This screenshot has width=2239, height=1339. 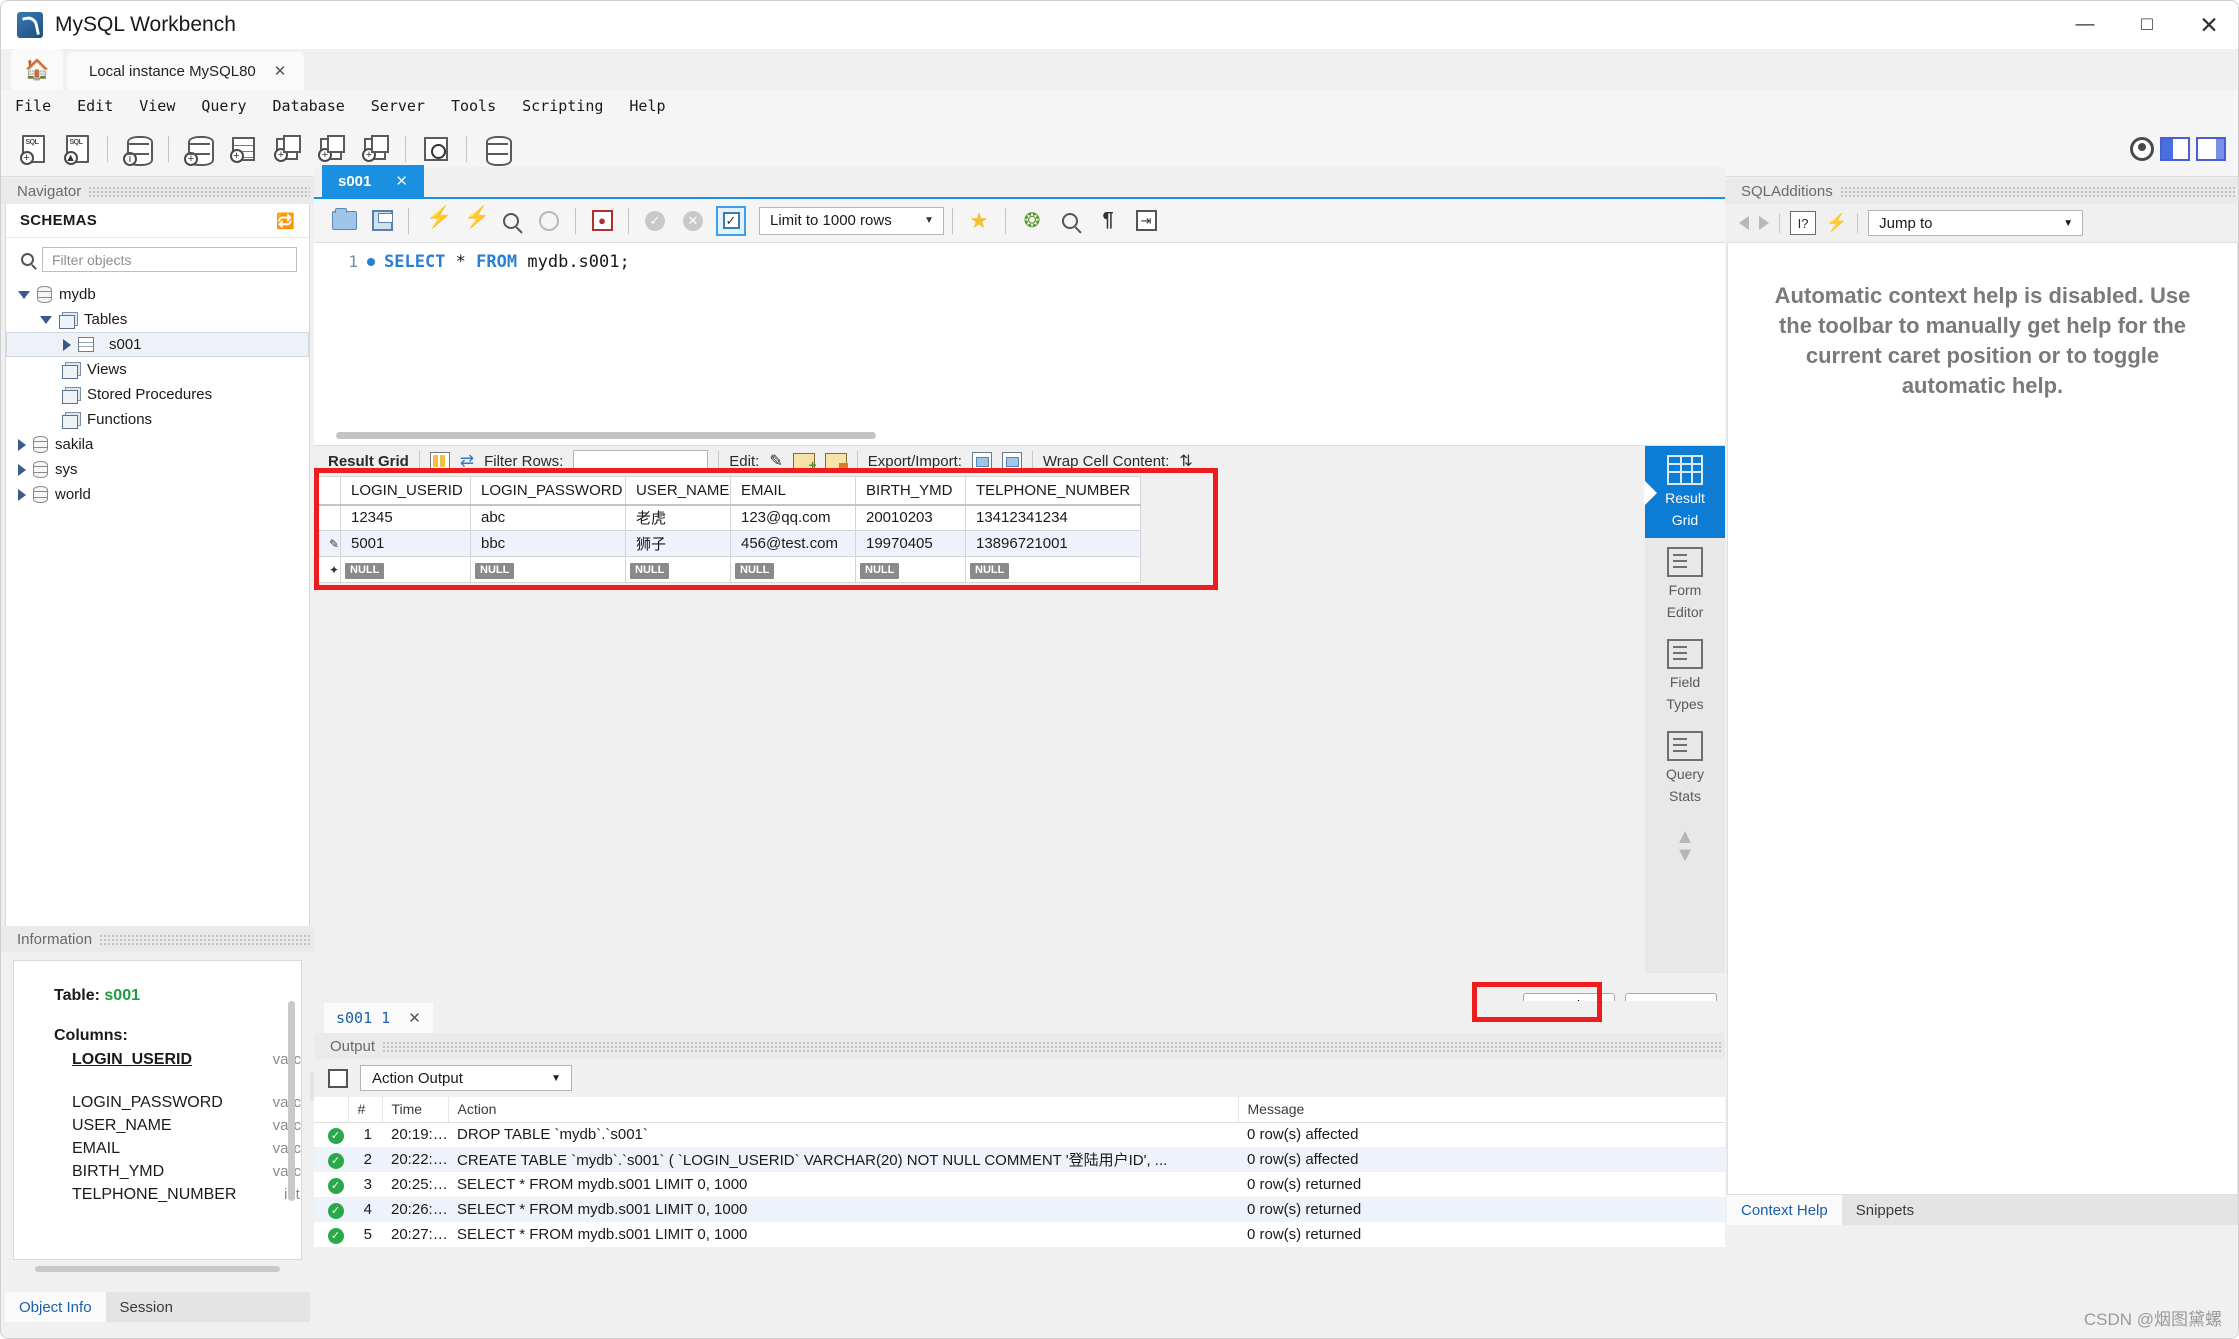 What do you see at coordinates (1070, 221) in the screenshot?
I see `find-icon` at bounding box center [1070, 221].